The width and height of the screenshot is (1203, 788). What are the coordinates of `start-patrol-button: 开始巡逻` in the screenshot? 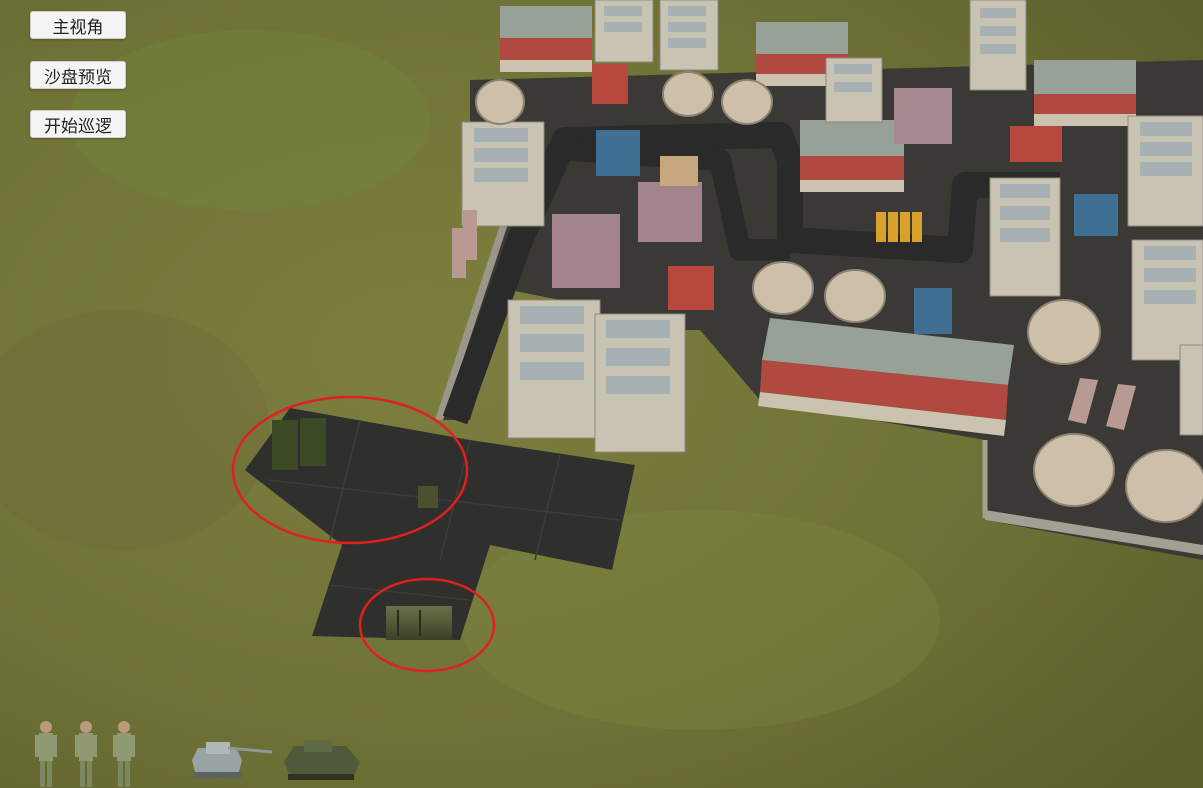 It's located at (78, 124).